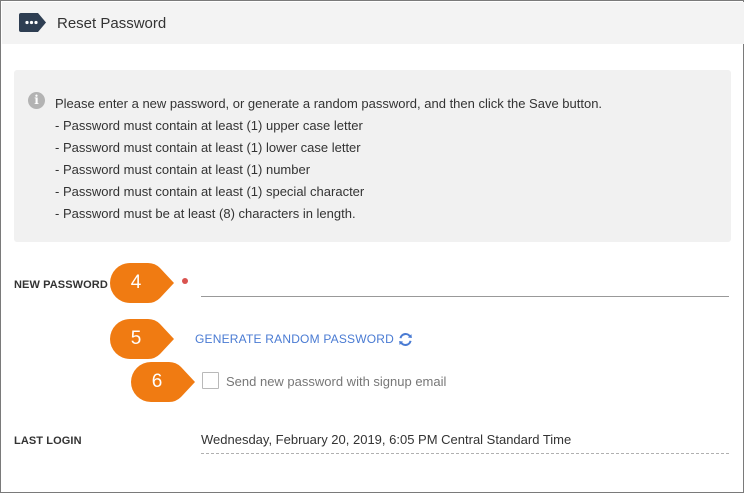  What do you see at coordinates (112, 23) in the screenshot?
I see `page-title: Reset Password` at bounding box center [112, 23].